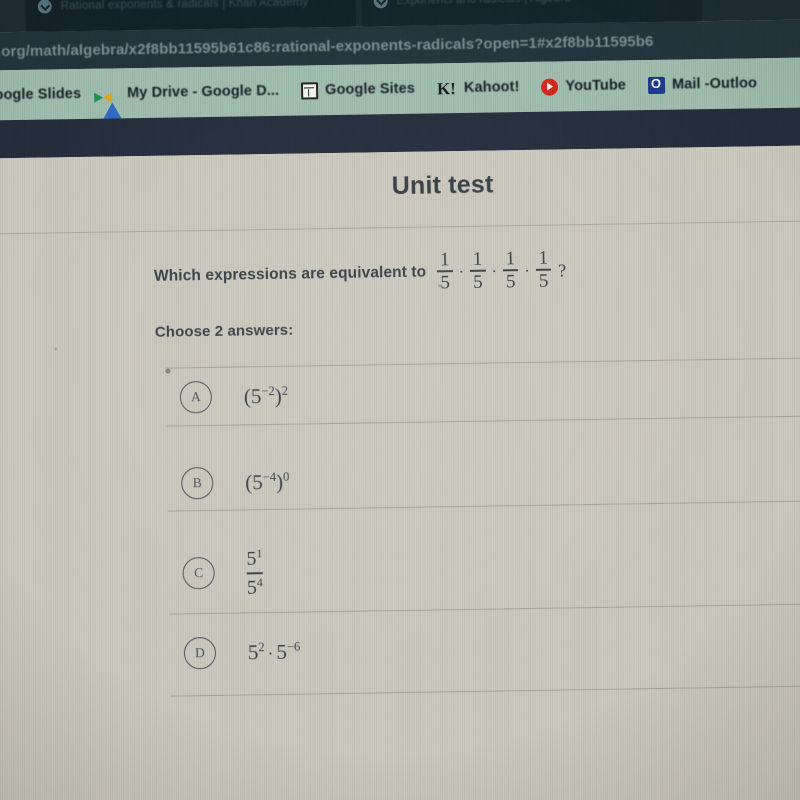 The image size is (800, 800). Describe the element at coordinates (168, 371) in the screenshot. I see `cursor-dot` at that location.